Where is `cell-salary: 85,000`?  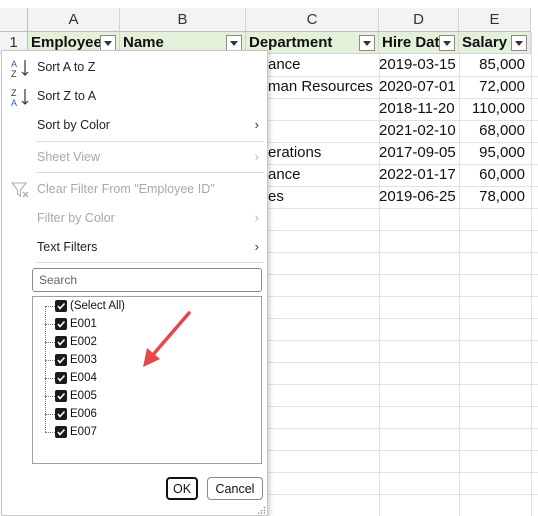
cell-salary: 85,000 is located at coordinates (495, 65).